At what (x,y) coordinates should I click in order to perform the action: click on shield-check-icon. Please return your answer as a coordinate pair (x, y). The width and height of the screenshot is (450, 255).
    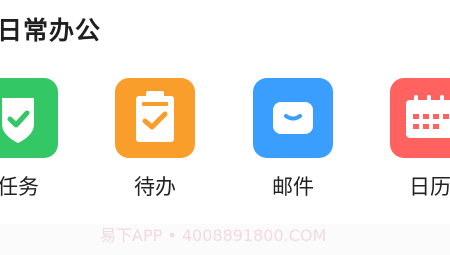
    Looking at the image, I should click on (18, 120).